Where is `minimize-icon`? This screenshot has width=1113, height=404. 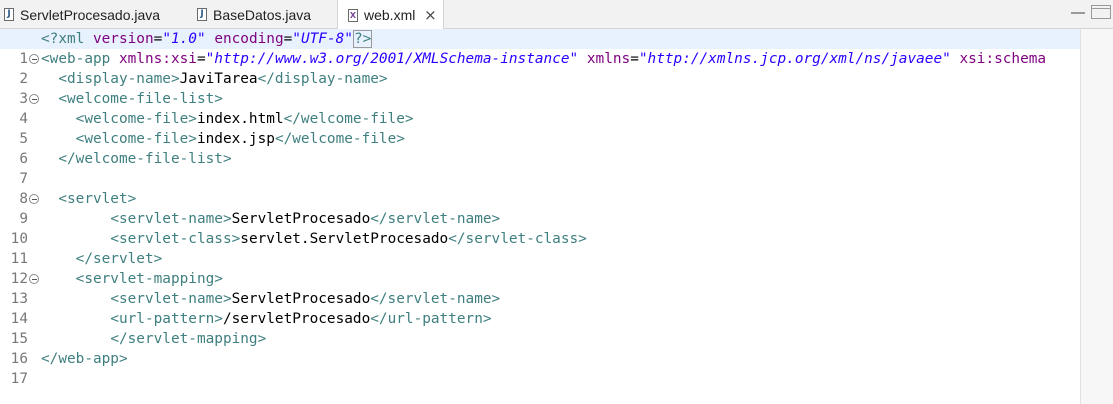
minimize-icon is located at coordinates (1078, 12).